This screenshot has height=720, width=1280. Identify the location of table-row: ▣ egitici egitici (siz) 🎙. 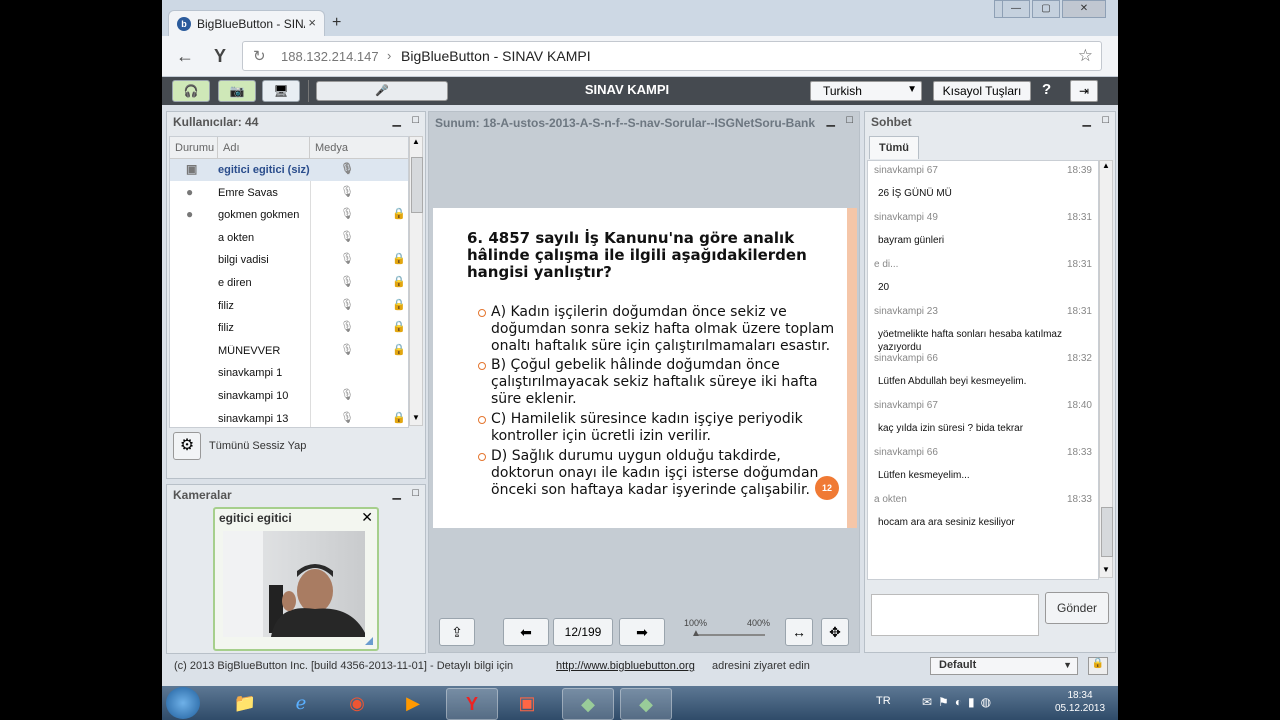
(289, 170).